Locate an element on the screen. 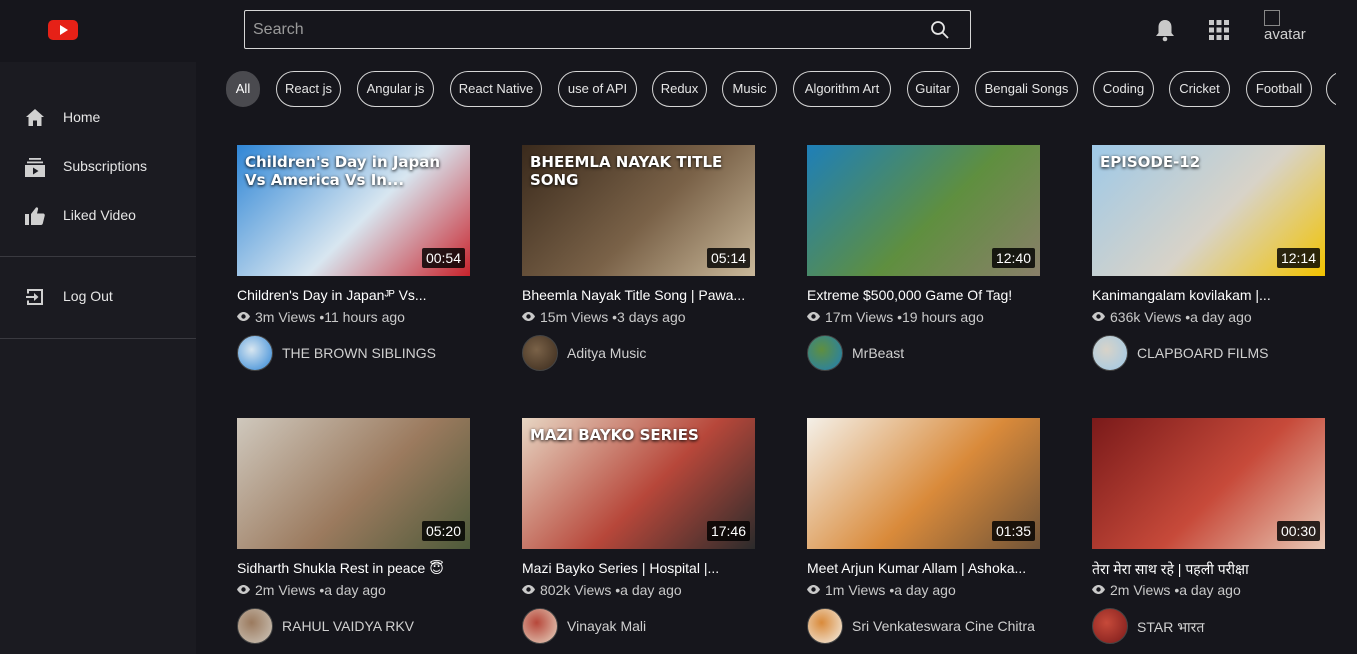  video-title: तेरा मेरा साथ रहे | पहली परीक्षा is located at coordinates (1208, 569).